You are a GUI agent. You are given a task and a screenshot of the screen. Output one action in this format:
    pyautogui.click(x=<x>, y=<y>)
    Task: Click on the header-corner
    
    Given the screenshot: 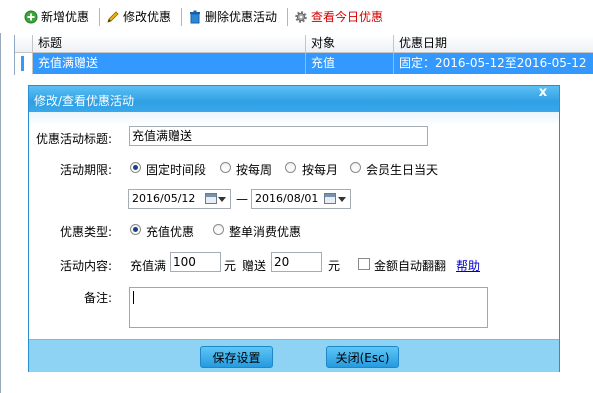 What is the action you would take?
    pyautogui.click(x=24, y=43)
    